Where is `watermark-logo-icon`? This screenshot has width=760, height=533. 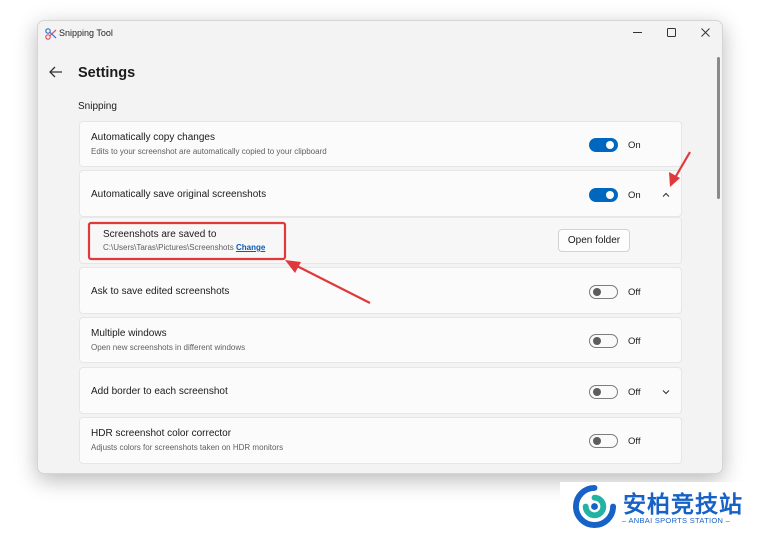 watermark-logo-icon is located at coordinates (594, 506).